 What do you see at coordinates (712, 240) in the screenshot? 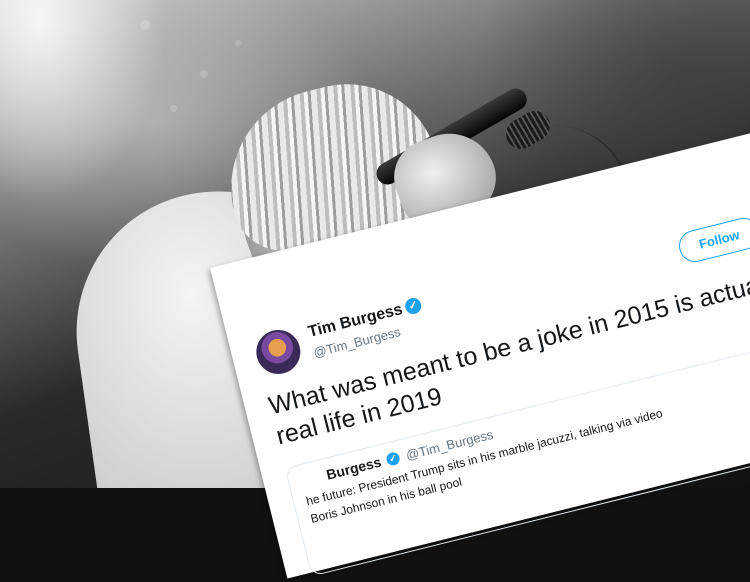
I see `follow-button: Follow` at bounding box center [712, 240].